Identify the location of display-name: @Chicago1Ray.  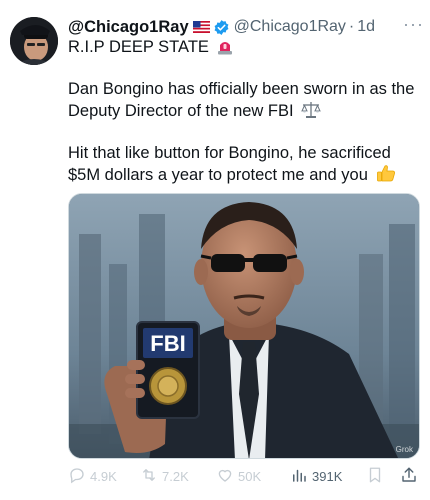
(128, 27).